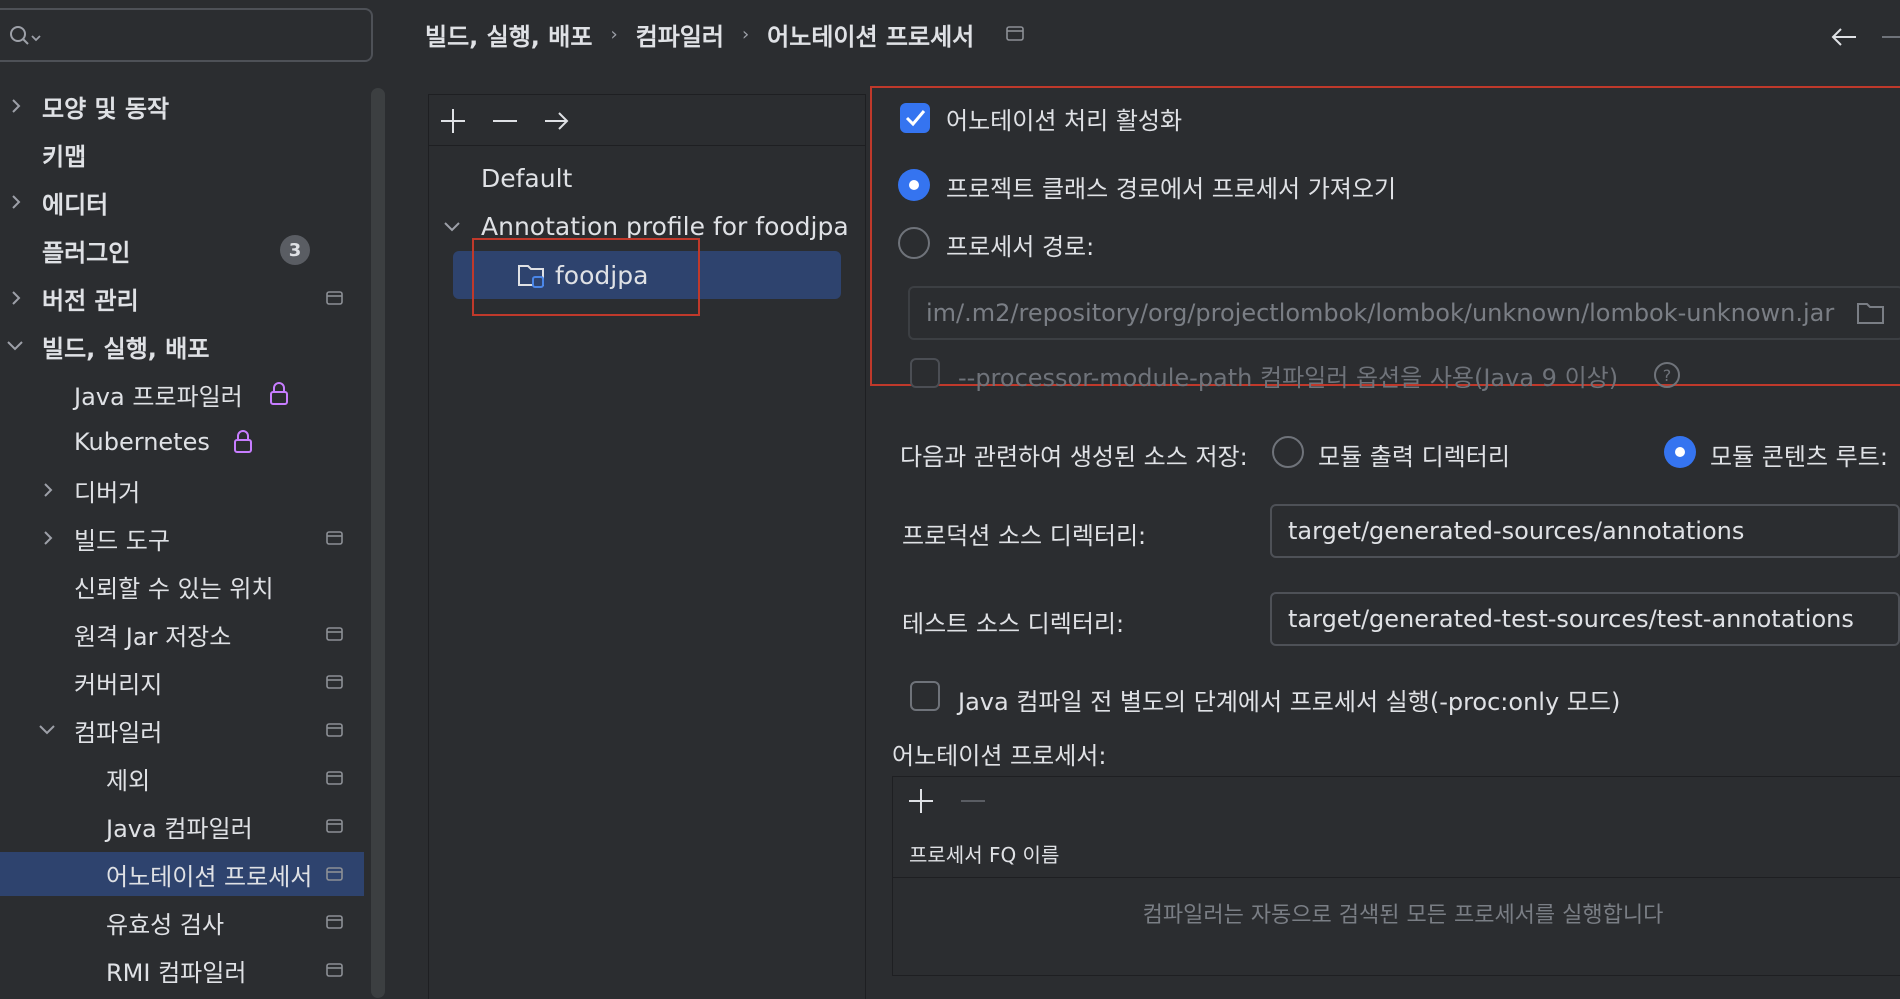  Describe the element at coordinates (925, 373) in the screenshot. I see `module-path-option-checkbox` at that location.